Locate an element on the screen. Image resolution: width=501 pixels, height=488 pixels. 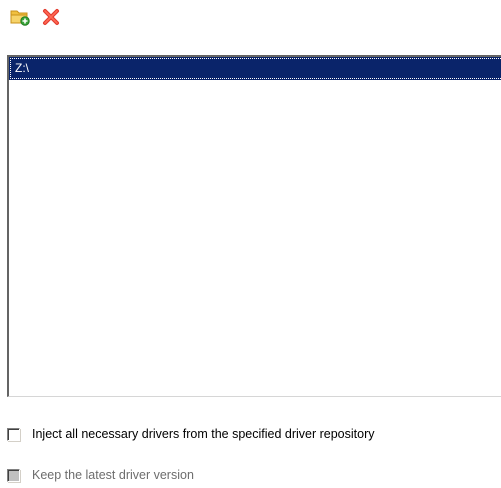
inject-drivers-checkbox is located at coordinates (13, 434).